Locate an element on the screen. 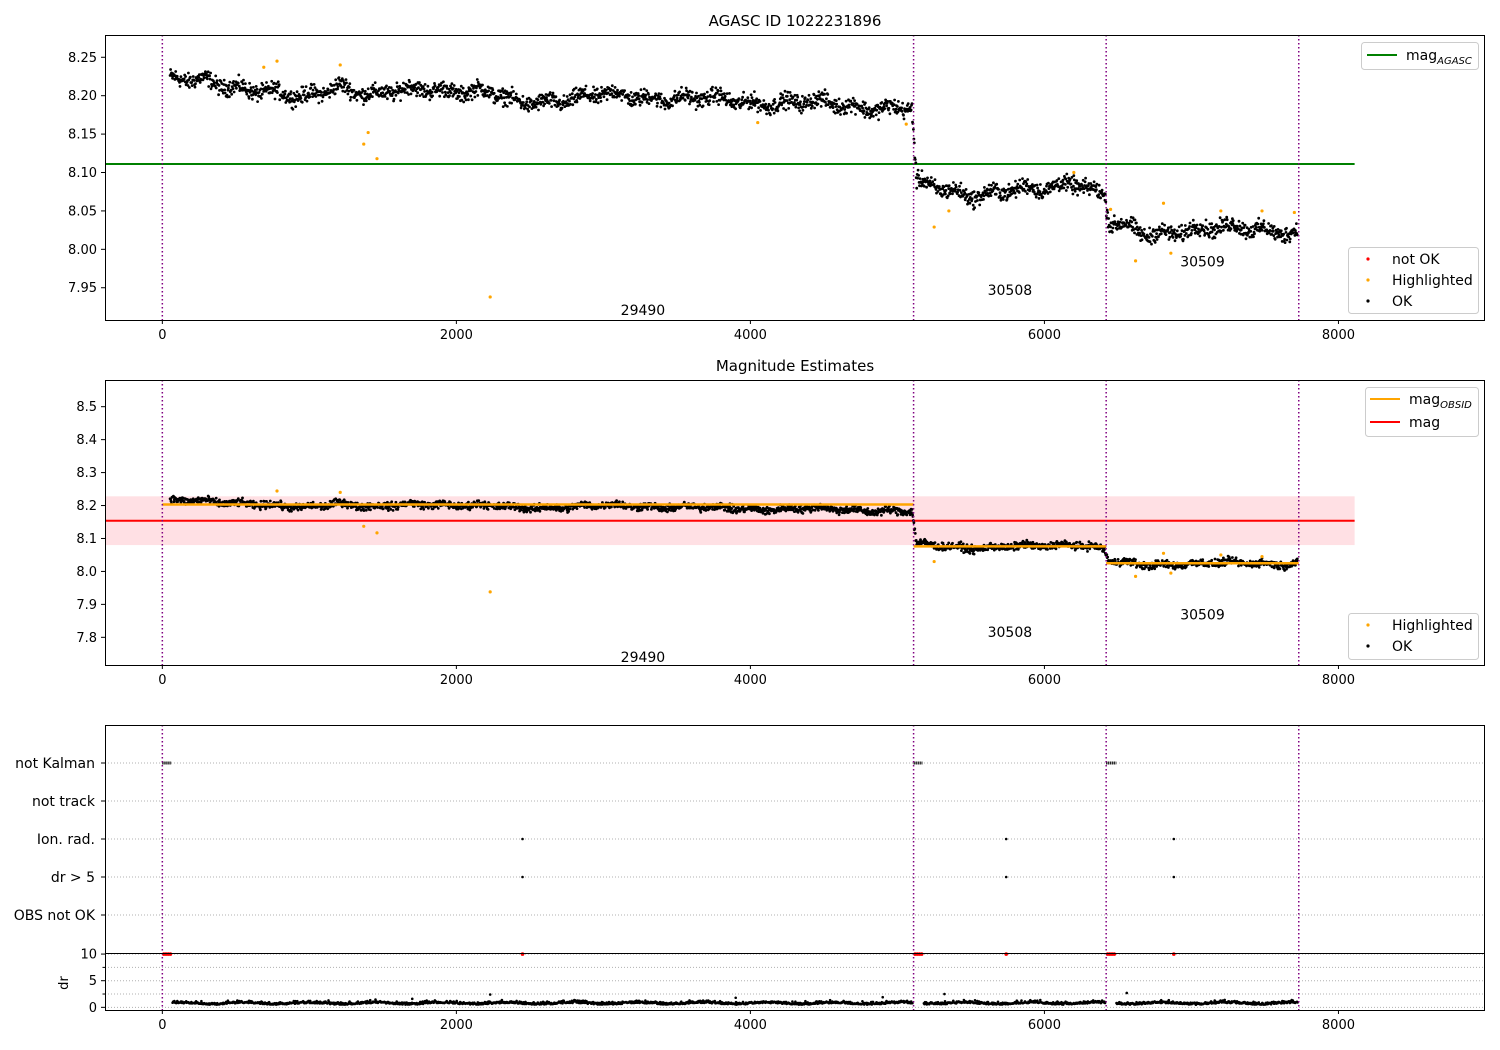  y-tick-label: 10 is located at coordinates (88, 955).